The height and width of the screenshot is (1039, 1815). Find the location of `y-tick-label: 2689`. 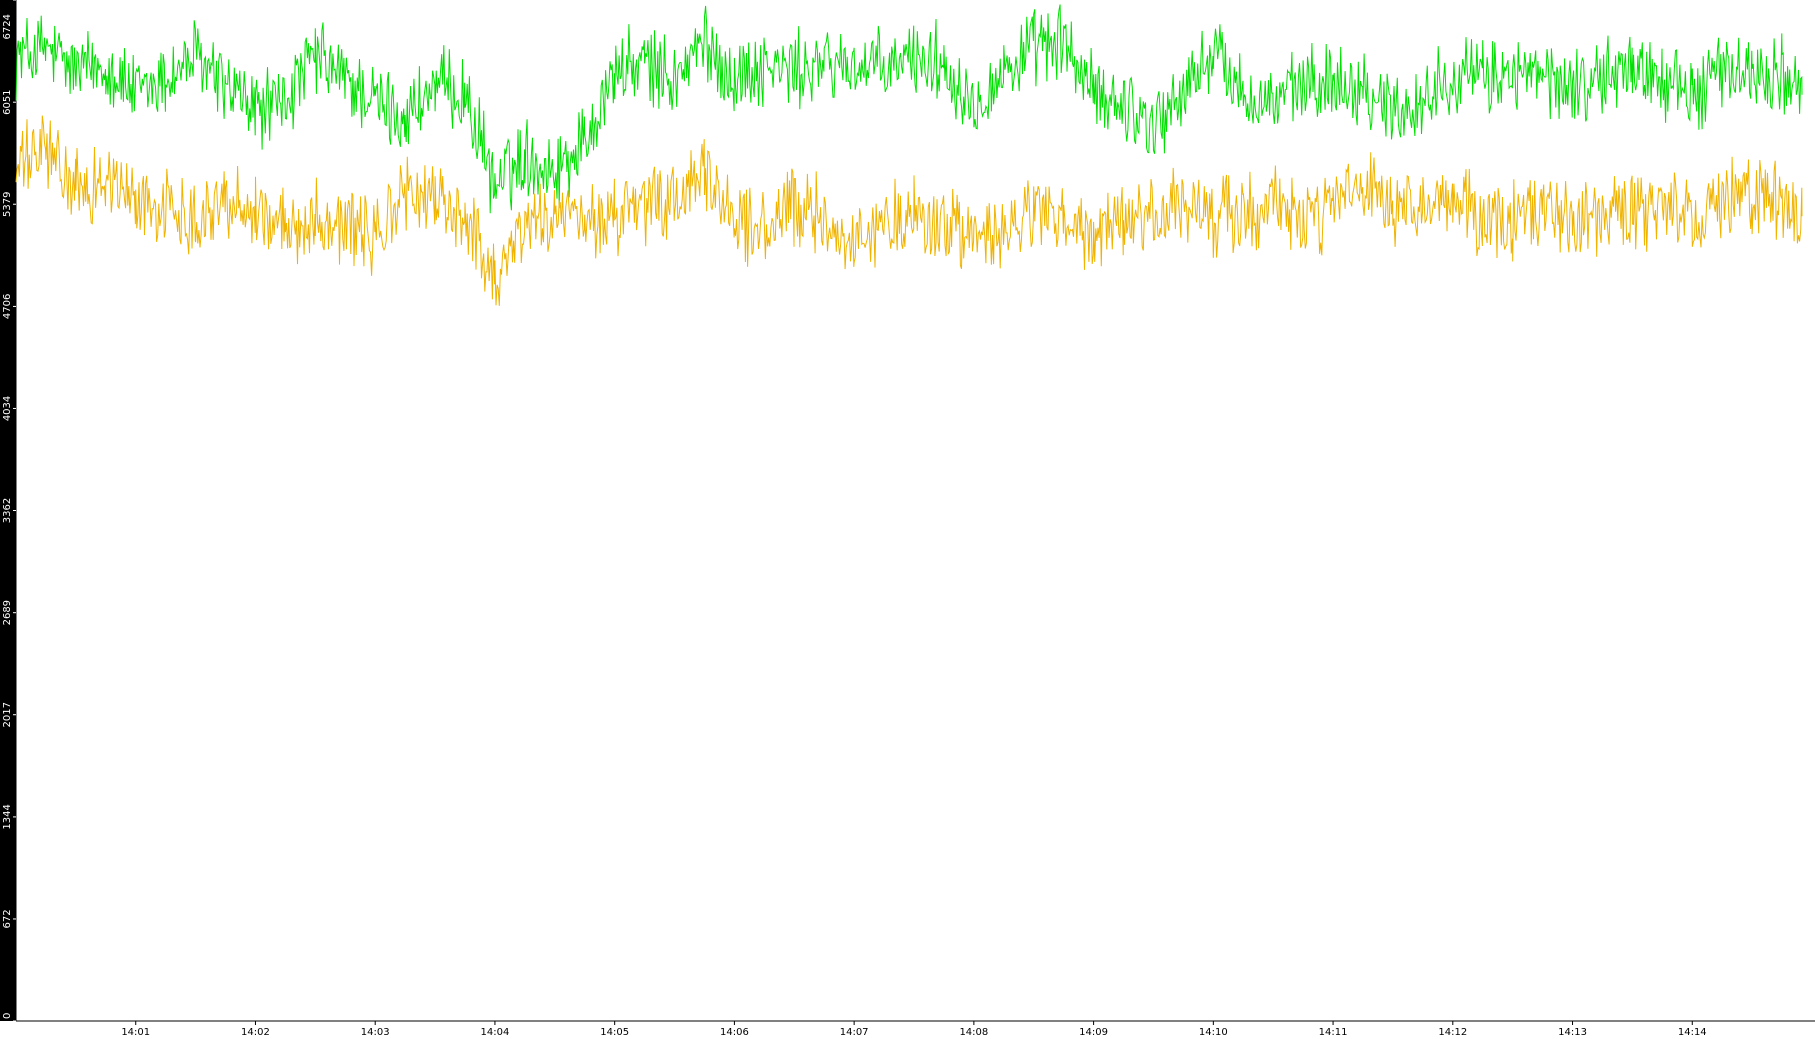

y-tick-label: 2689 is located at coordinates (7, 612).